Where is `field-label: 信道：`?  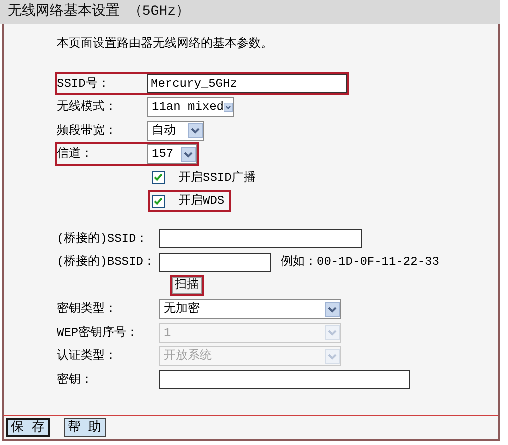
field-label: 信道： is located at coordinates (75, 155).